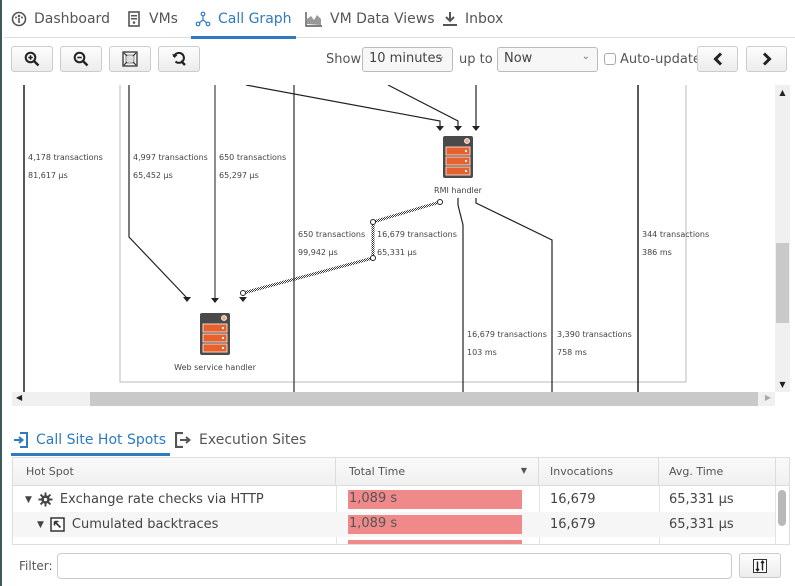  I want to click on edge-time-label: 103 ms, so click(482, 352).